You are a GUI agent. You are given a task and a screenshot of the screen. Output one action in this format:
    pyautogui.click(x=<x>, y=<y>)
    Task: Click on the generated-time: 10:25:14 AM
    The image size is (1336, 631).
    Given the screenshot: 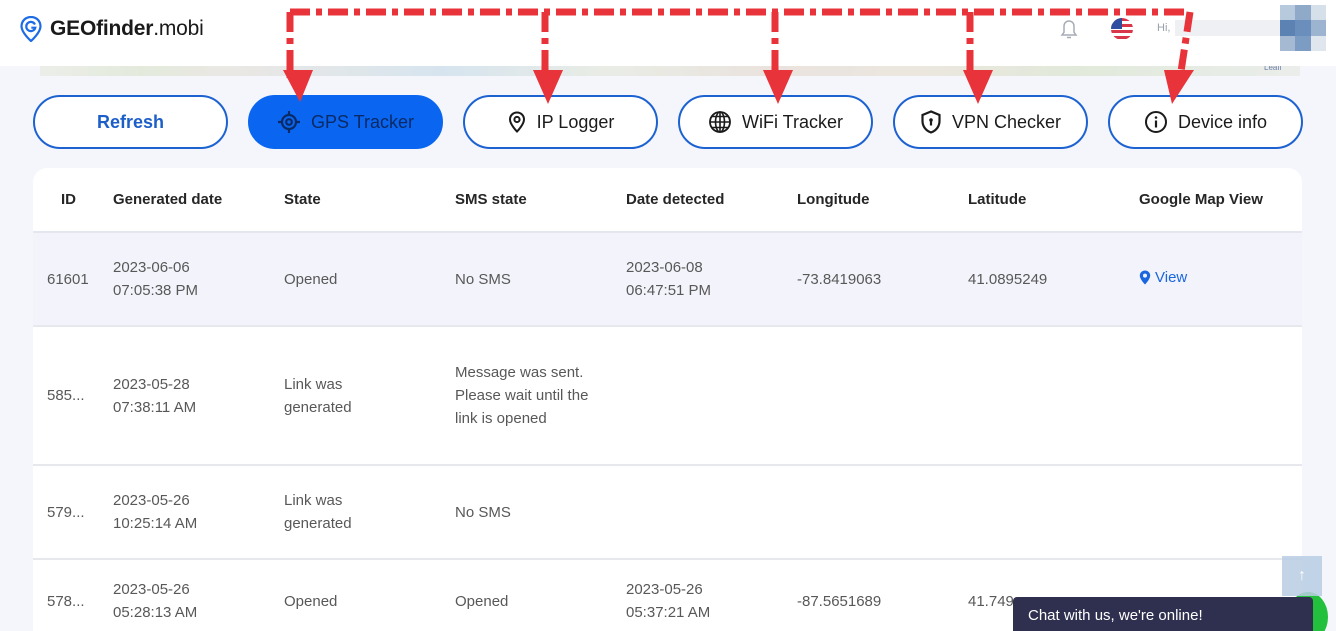 What is the action you would take?
    pyautogui.click(x=155, y=523)
    